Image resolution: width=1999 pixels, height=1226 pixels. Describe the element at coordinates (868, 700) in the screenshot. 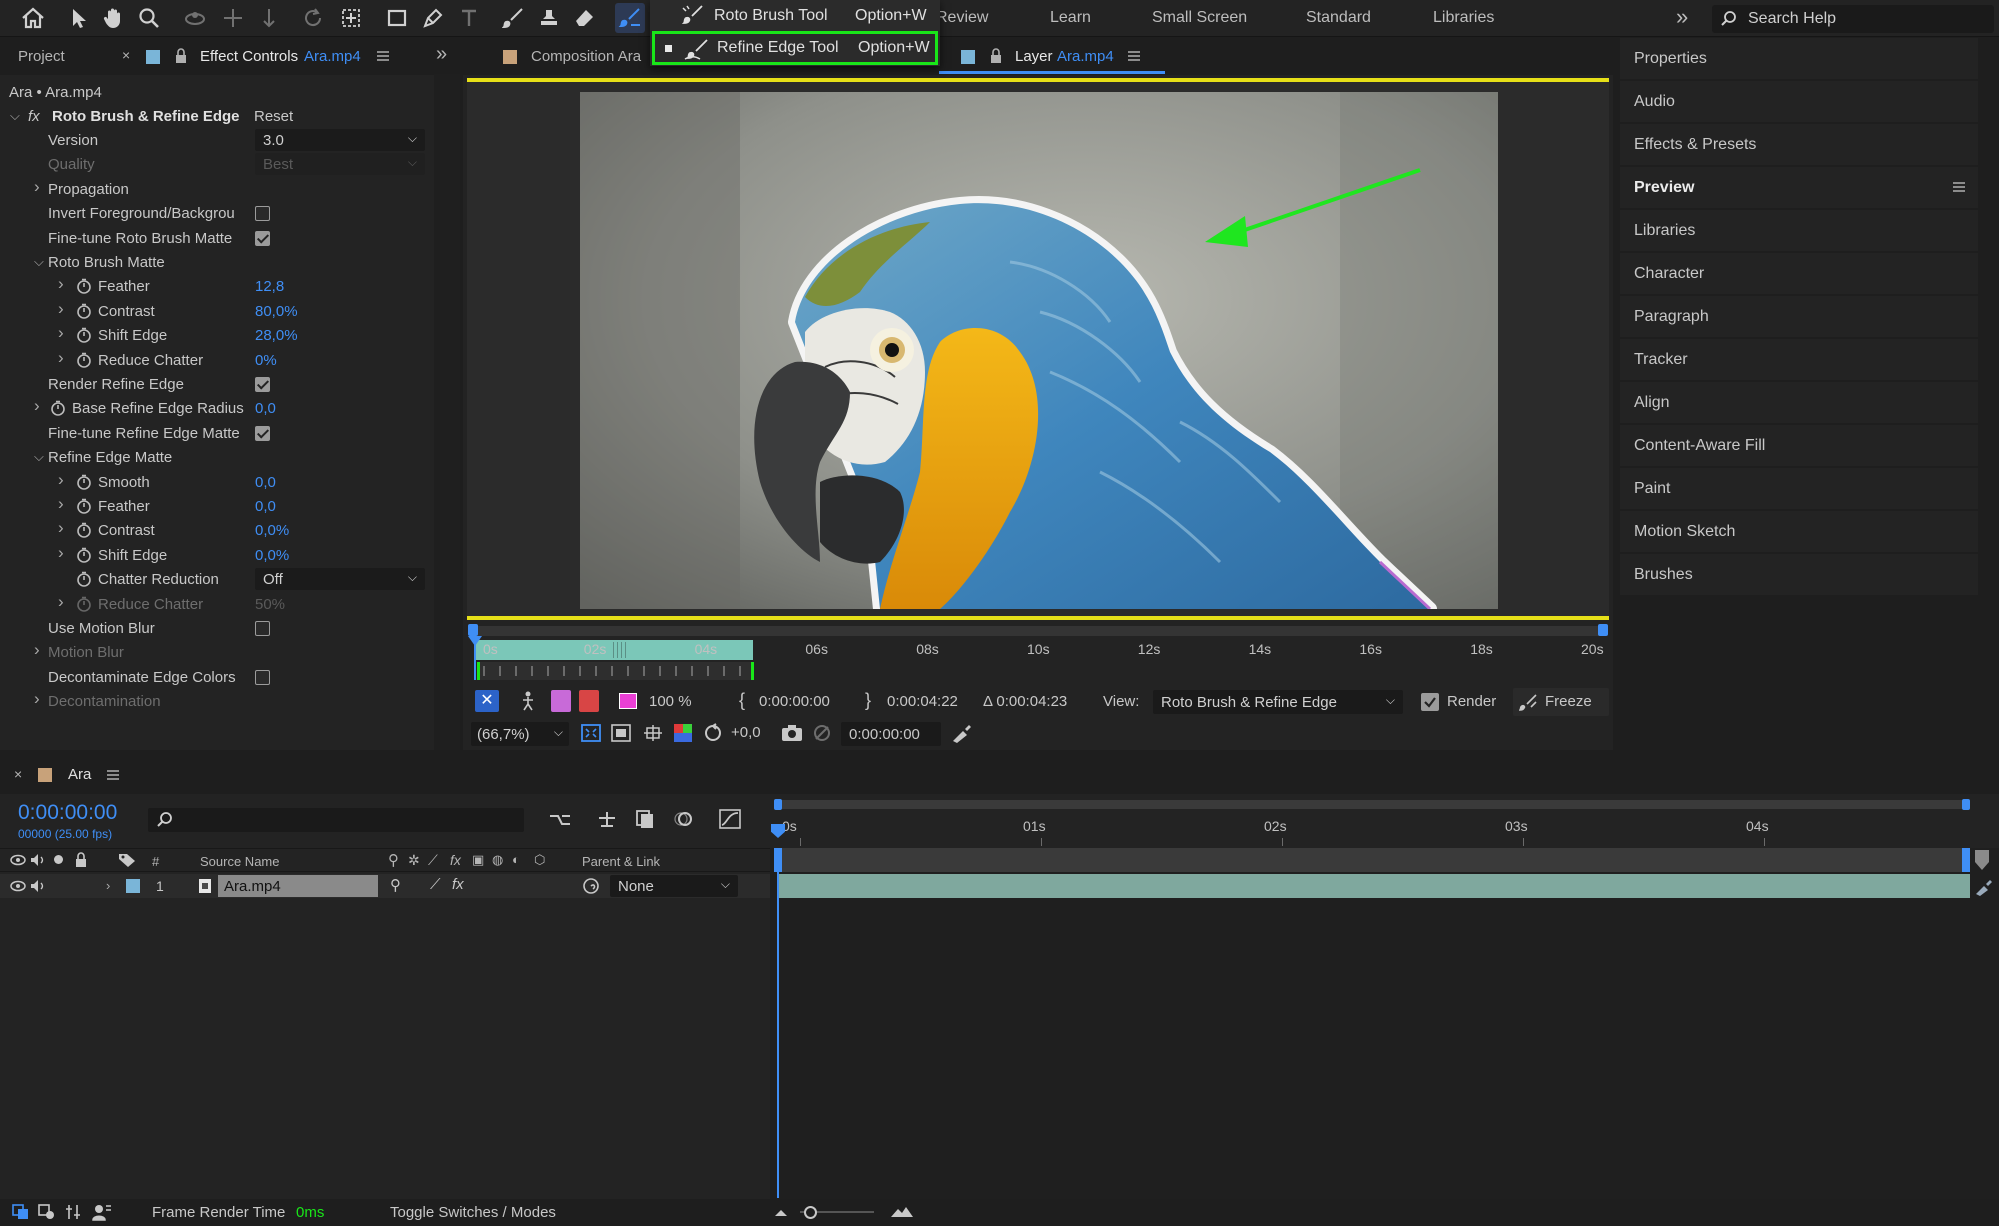

I see `out-point-icon: }` at that location.